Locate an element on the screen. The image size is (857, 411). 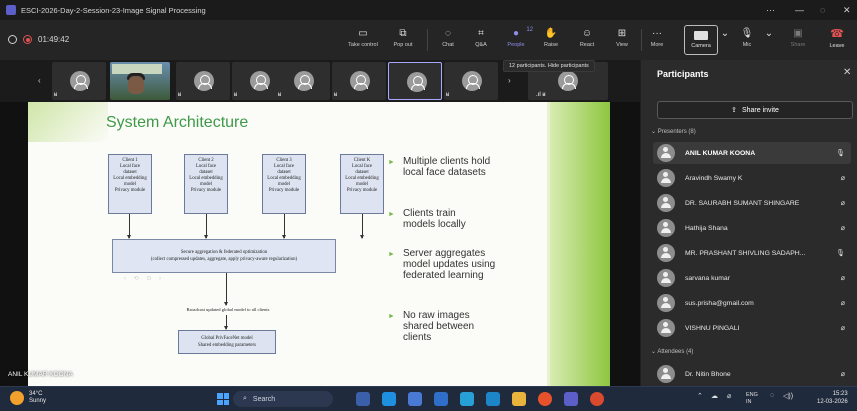
sun-icon is located at coordinates (17, 398).